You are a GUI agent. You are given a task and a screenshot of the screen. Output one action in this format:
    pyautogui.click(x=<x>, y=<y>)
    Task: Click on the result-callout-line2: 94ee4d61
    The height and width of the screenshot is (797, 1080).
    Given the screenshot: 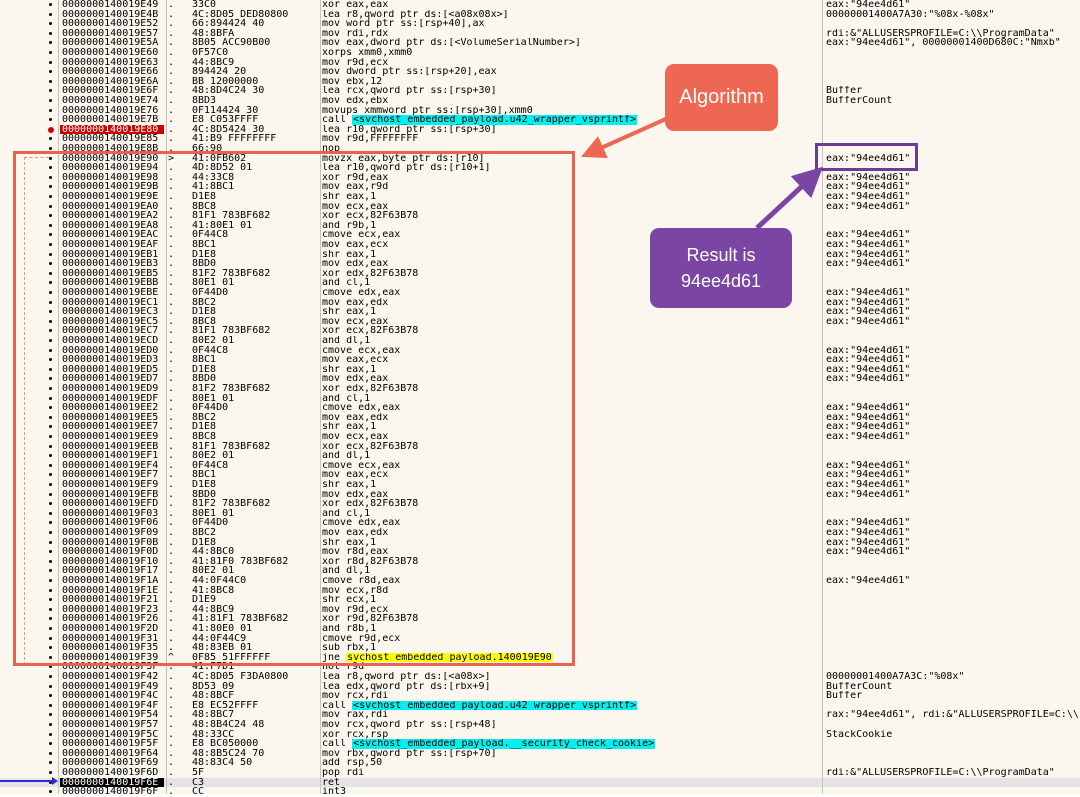 What is the action you would take?
    pyautogui.click(x=721, y=281)
    